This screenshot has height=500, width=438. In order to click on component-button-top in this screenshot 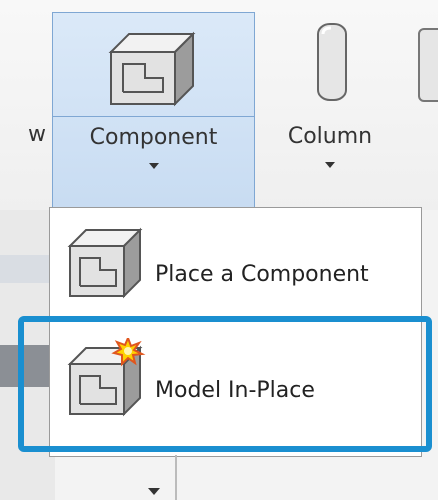, I will do `click(153, 65)`.